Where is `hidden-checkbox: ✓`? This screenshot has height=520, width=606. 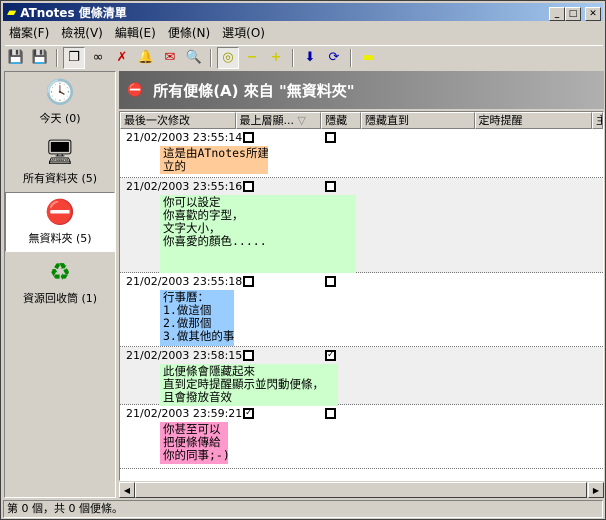 hidden-checkbox: ✓ is located at coordinates (330, 355).